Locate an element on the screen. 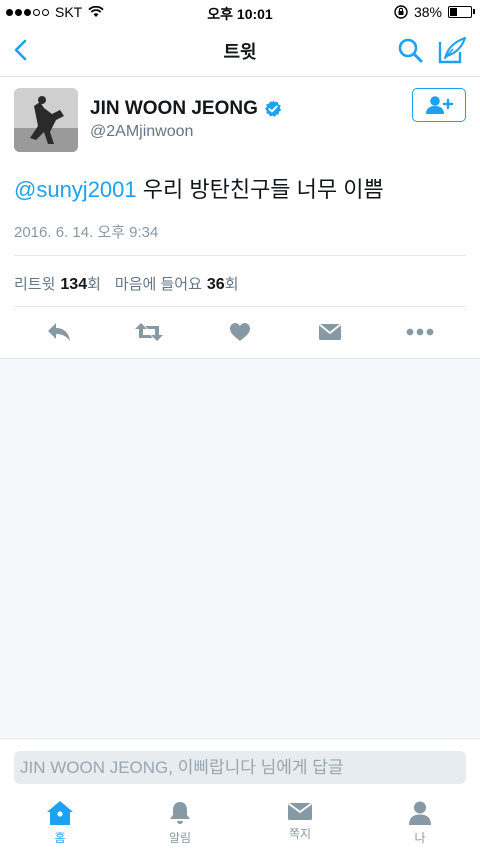 Image resolution: width=480 pixels, height=853 pixels. bell-icon is located at coordinates (180, 813).